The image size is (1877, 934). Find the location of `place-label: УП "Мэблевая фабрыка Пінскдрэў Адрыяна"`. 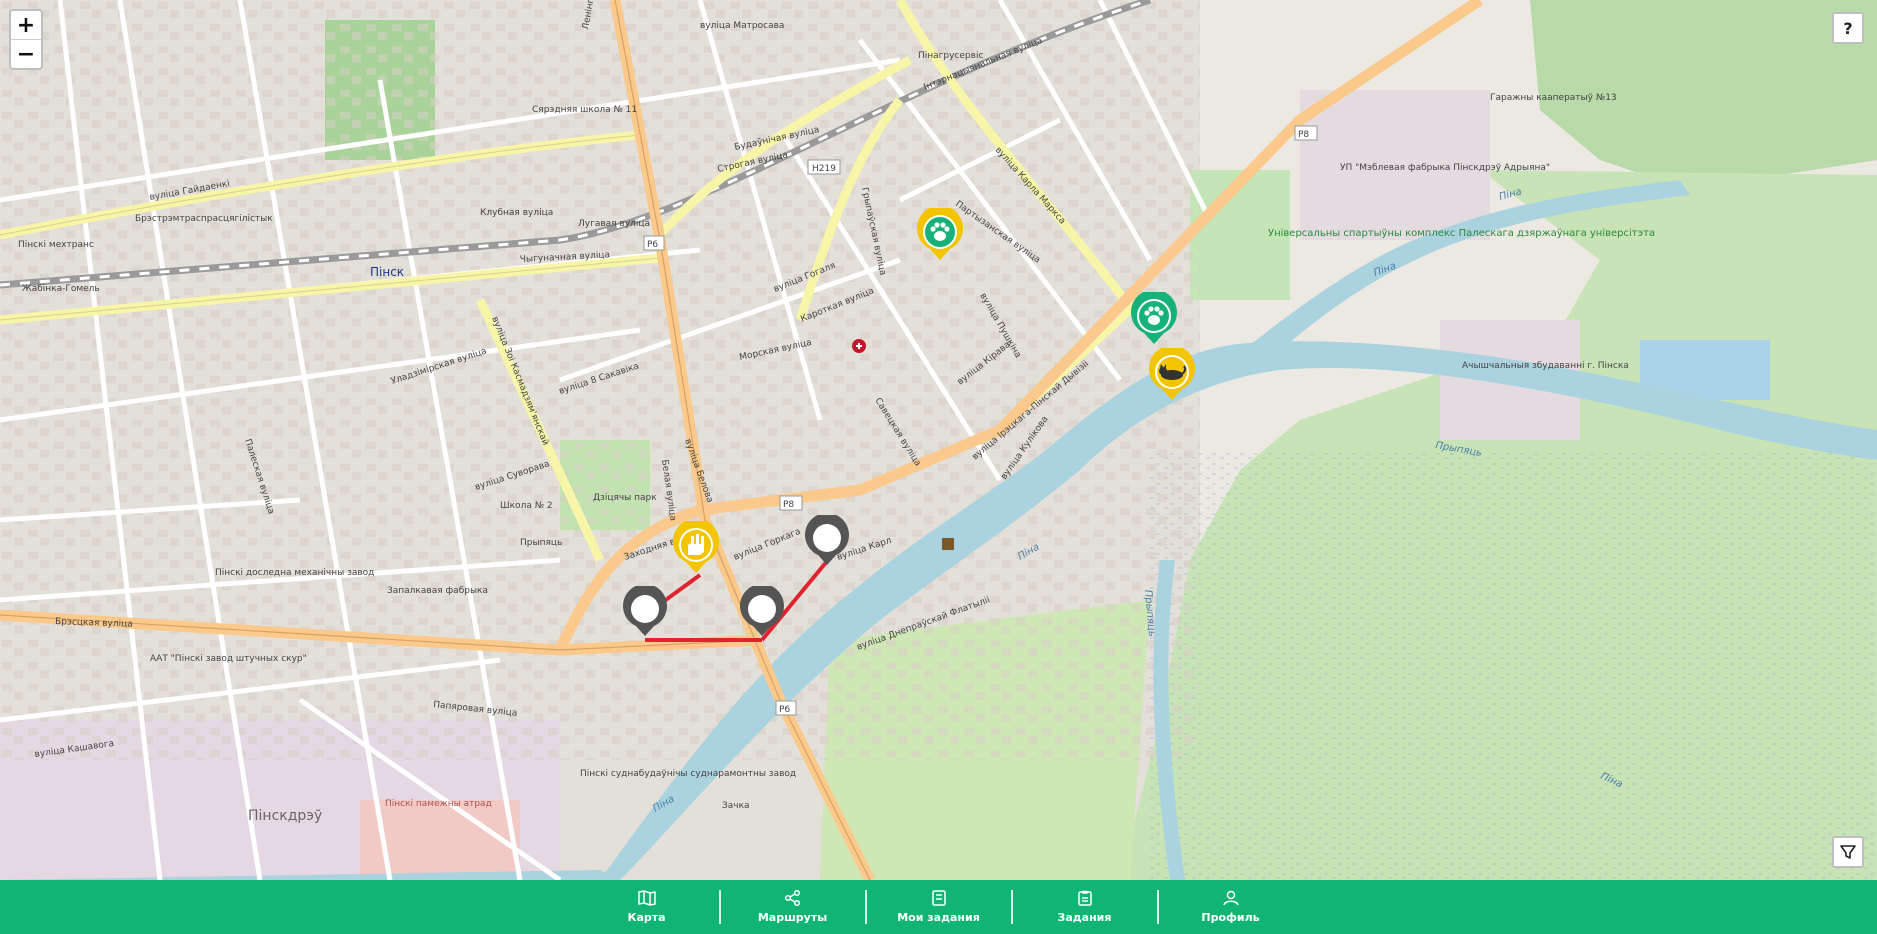

place-label: УП "Мэблевая фабрыка Пінскдрэў Адрыяна" is located at coordinates (1445, 168).